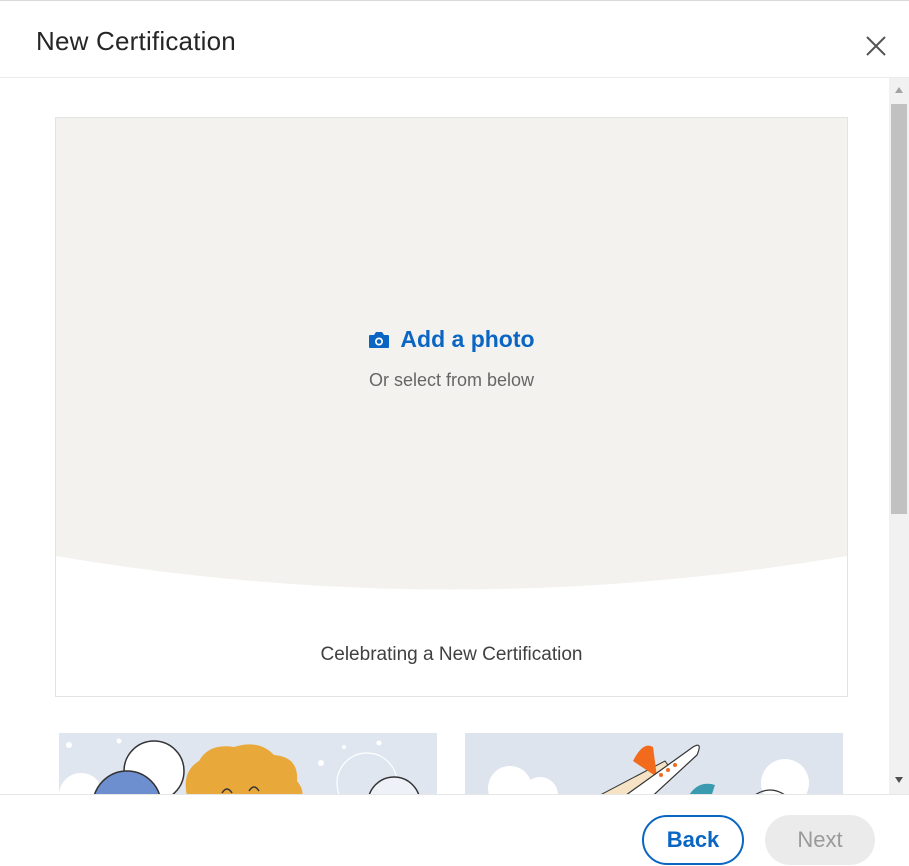 This screenshot has width=909, height=866. I want to click on modal-footer: Back Next, so click(454, 830).